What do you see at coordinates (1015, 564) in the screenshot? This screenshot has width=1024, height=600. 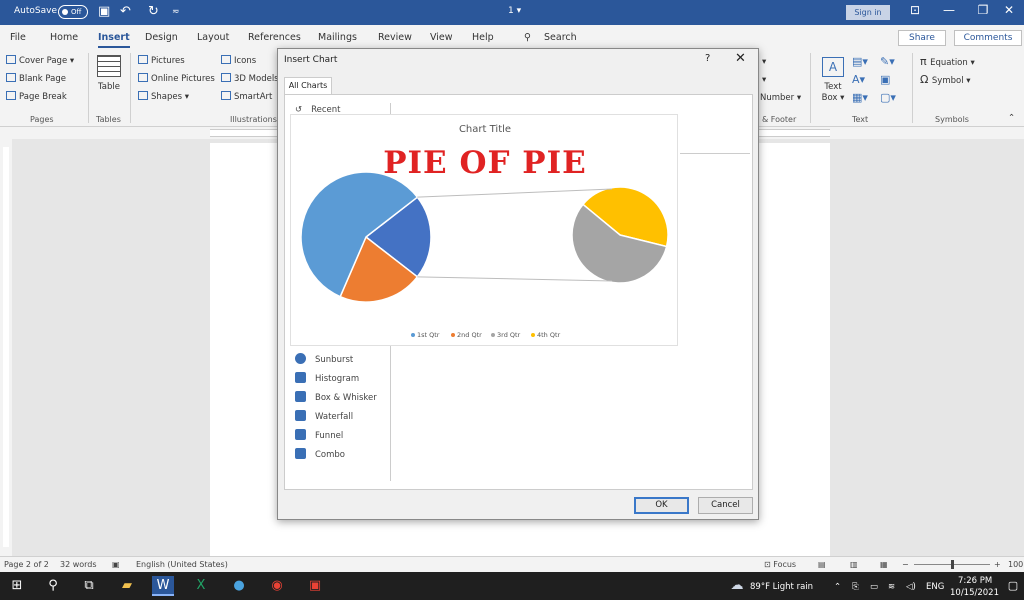 I see `zoom-level: 100` at bounding box center [1015, 564].